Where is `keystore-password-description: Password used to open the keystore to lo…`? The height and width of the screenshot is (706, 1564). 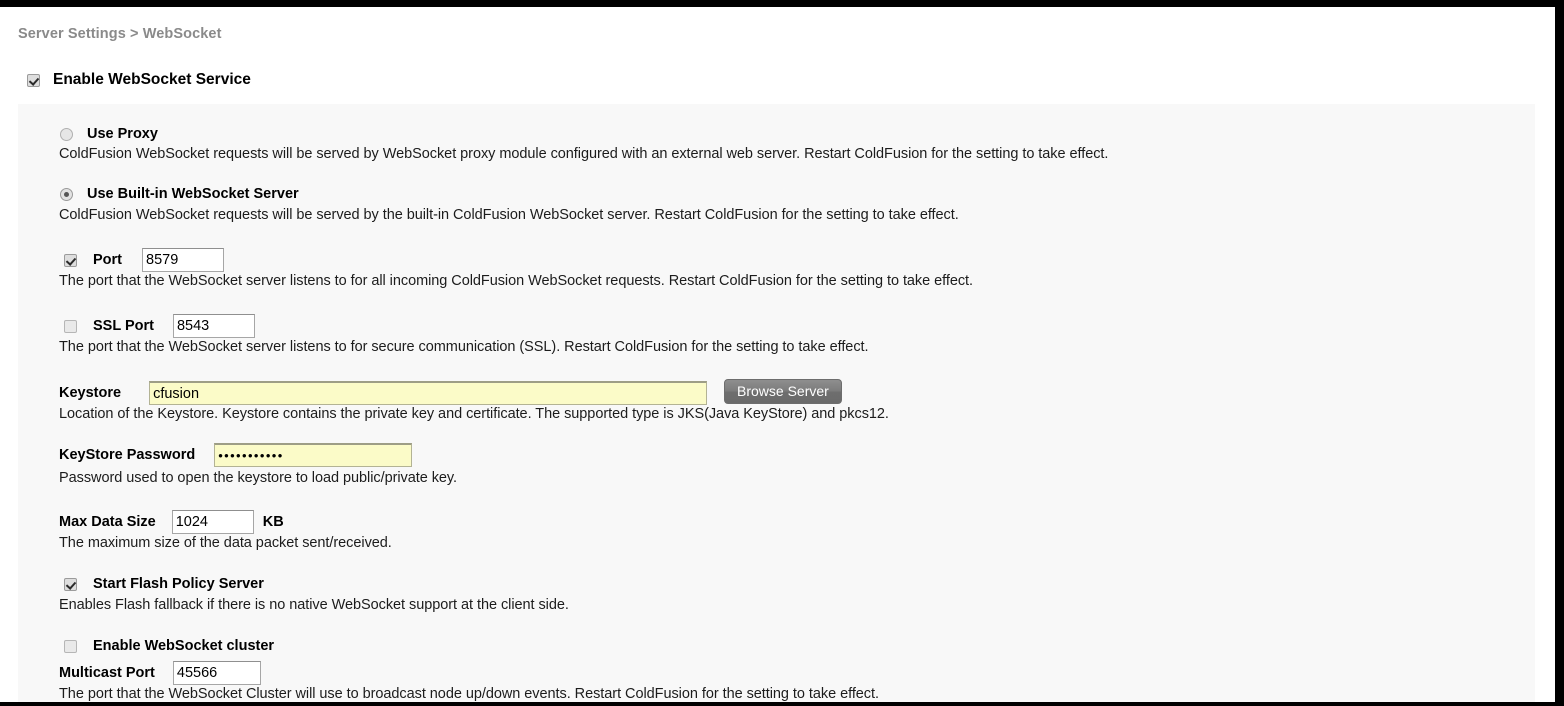
keystore-password-description: Password used to open the keystore to lo… is located at coordinates (258, 478).